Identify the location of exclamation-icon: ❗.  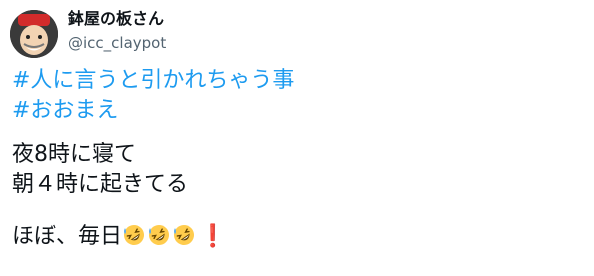
(213, 236).